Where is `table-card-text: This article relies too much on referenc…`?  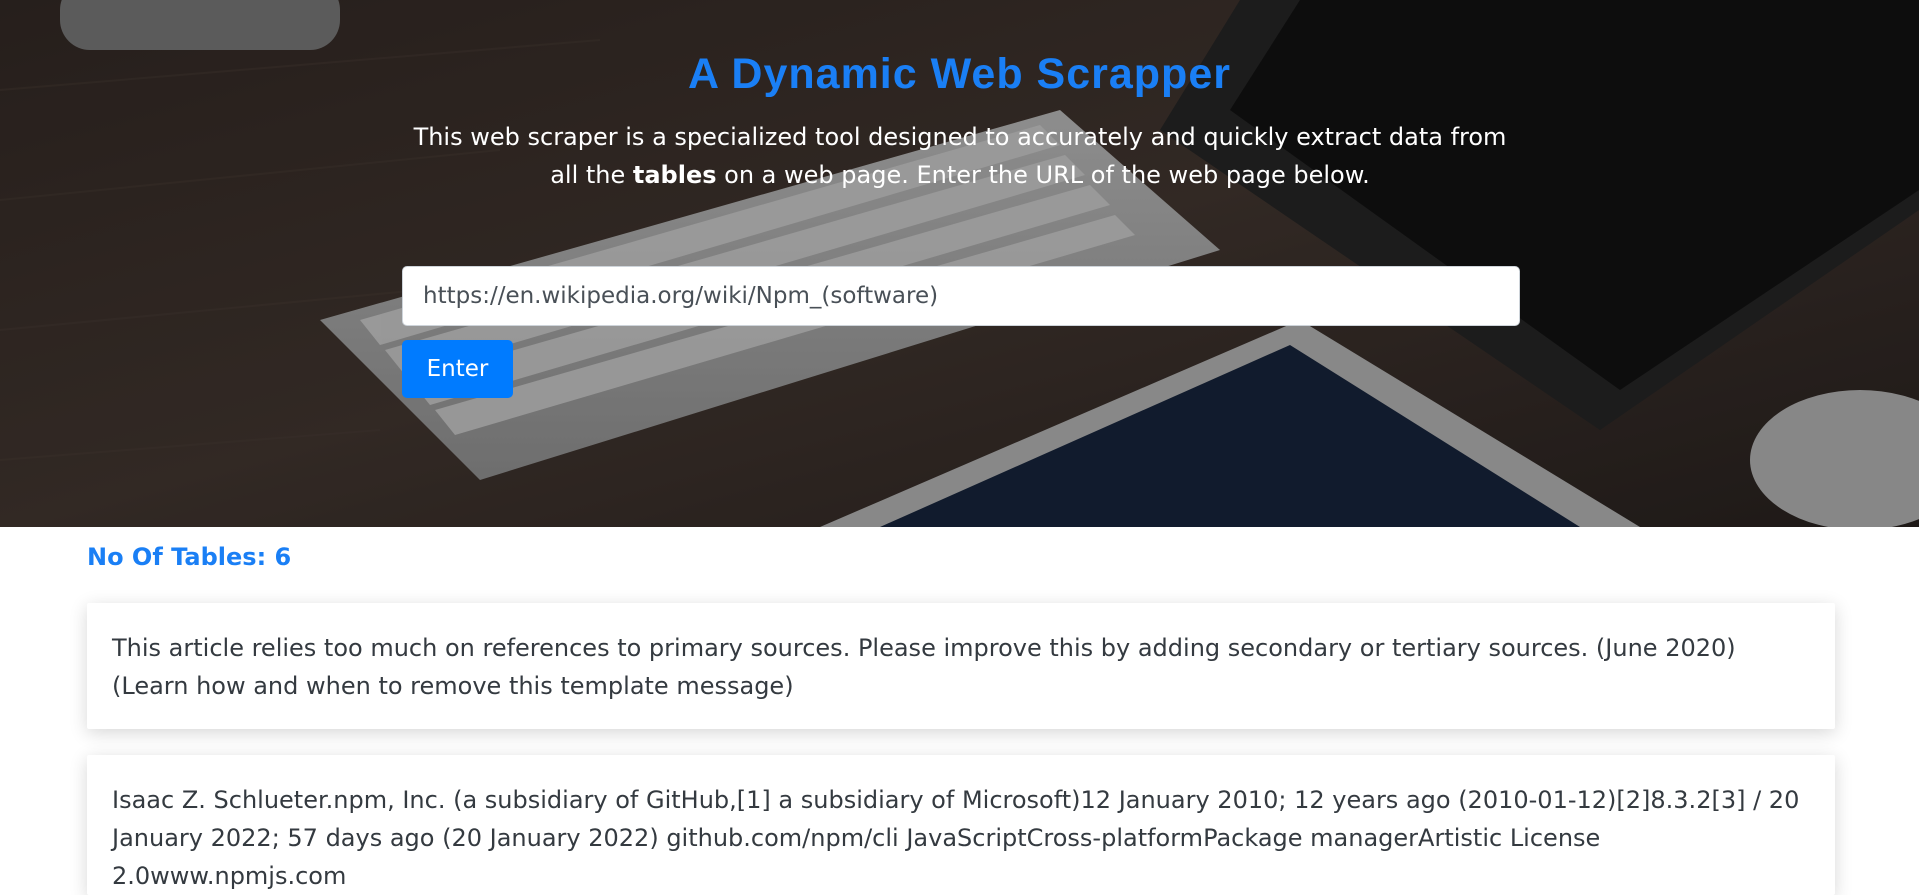 table-card-text: This article relies too much on referenc… is located at coordinates (924, 667).